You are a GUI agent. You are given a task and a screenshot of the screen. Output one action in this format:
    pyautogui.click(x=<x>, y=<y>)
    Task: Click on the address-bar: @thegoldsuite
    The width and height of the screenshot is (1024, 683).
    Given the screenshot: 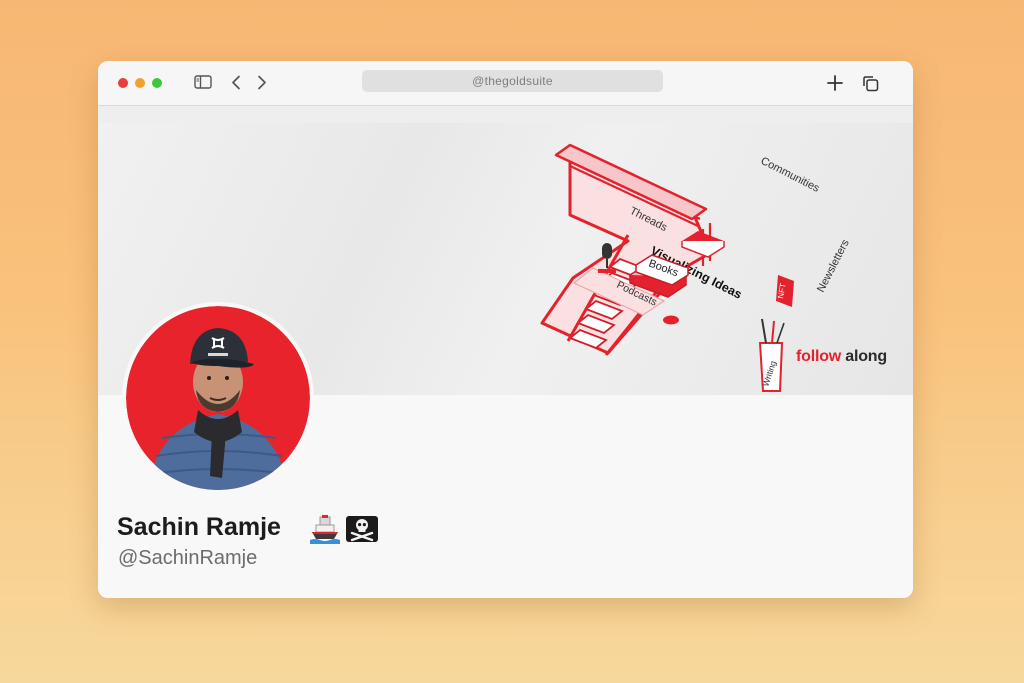 What is the action you would take?
    pyautogui.click(x=512, y=81)
    